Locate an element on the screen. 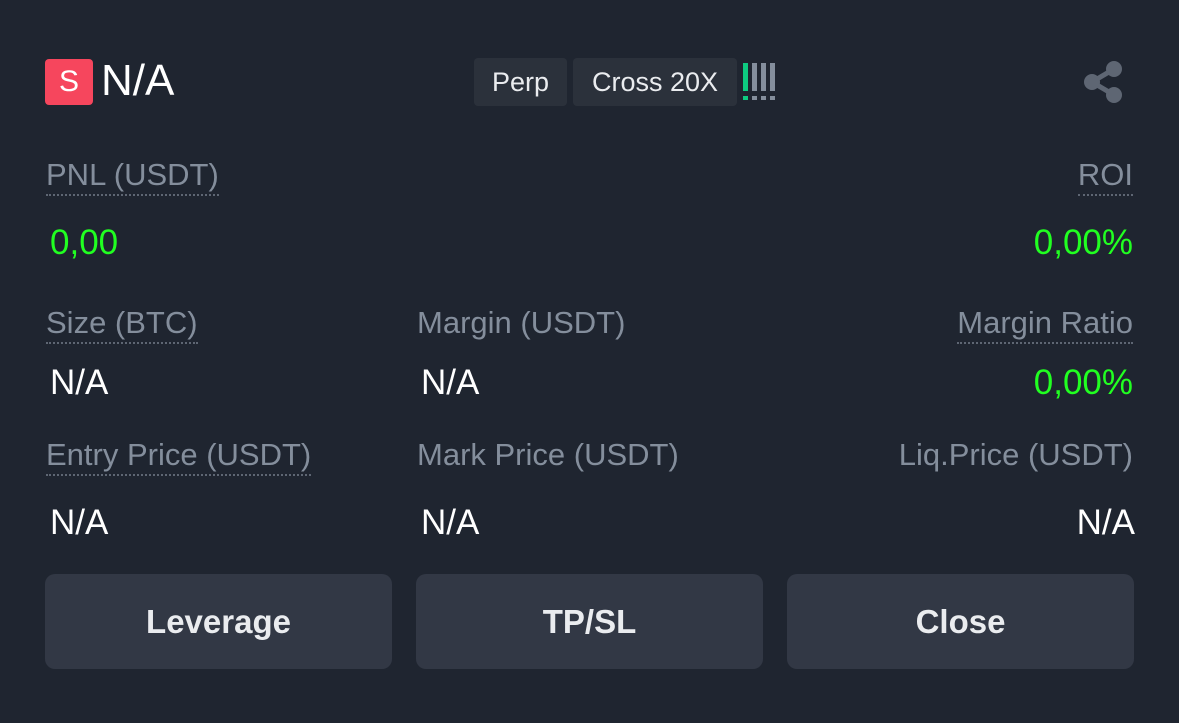 The image size is (1179, 723). liq-price-label: Liq.Price (USDT) is located at coordinates (1015, 454).